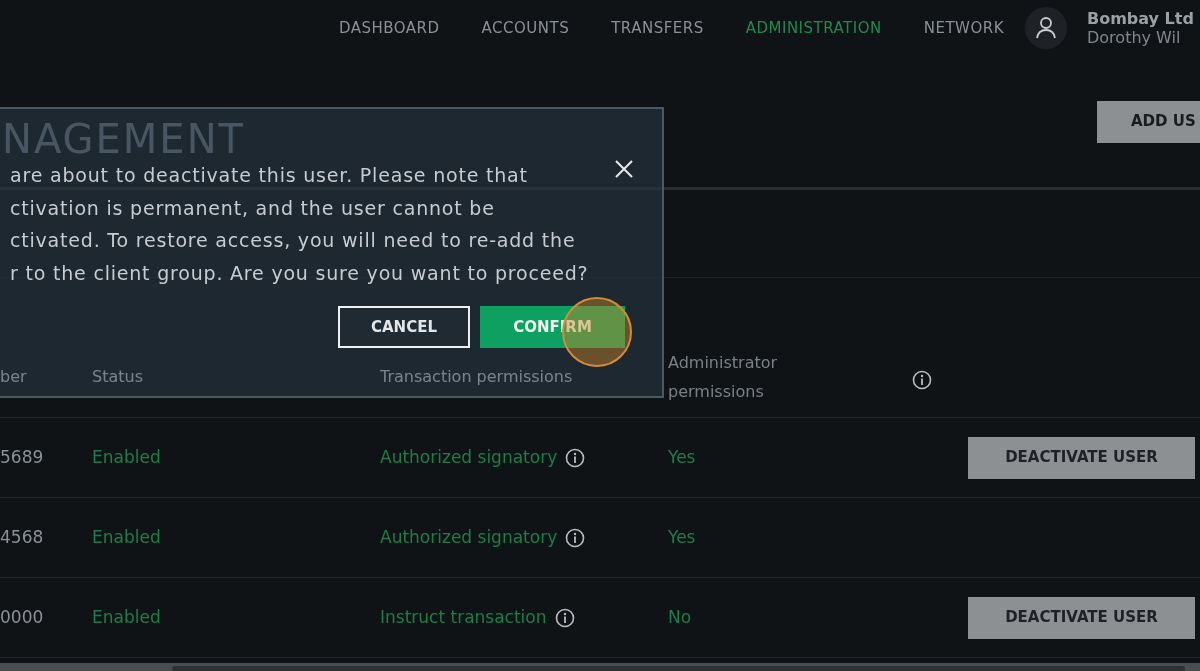 The width and height of the screenshot is (1200, 671). Describe the element at coordinates (1141, 18) in the screenshot. I see `company-name: Bombay Ltd` at that location.